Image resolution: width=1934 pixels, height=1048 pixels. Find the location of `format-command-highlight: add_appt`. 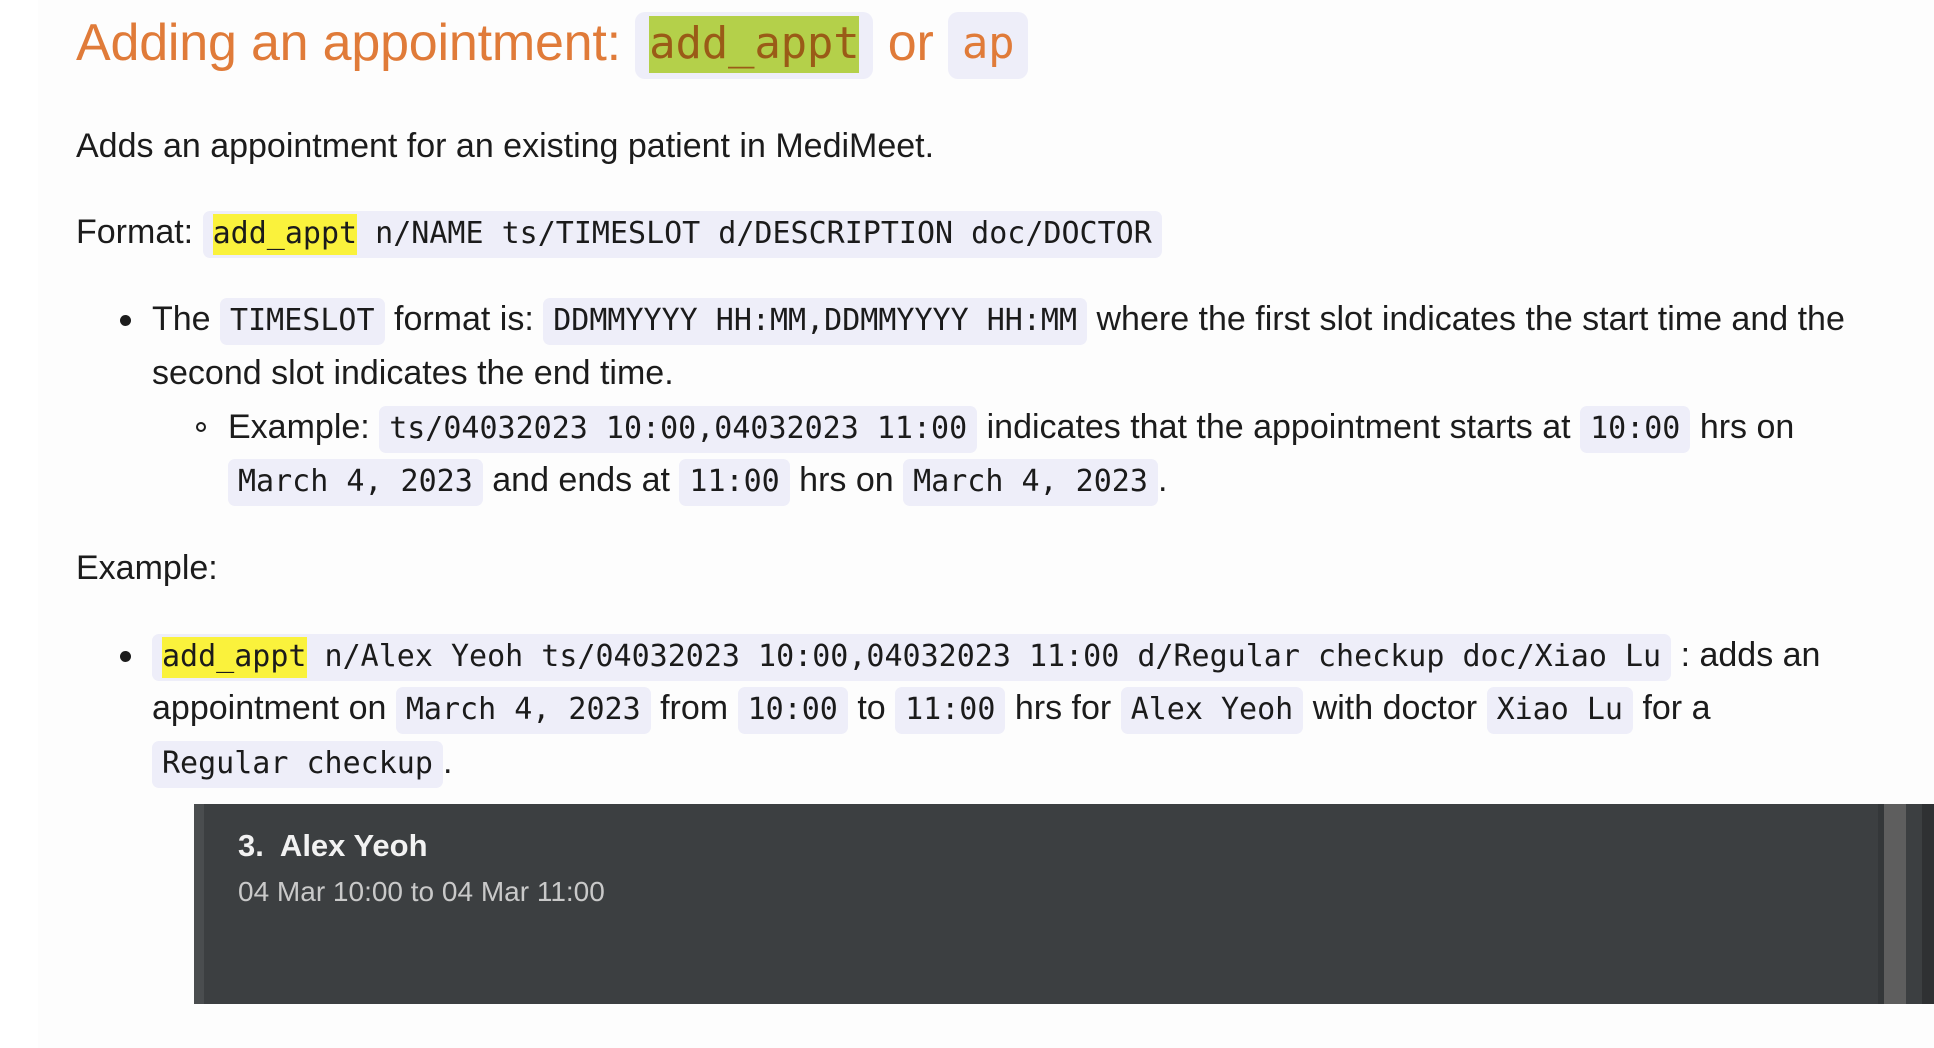

format-command-highlight: add_appt is located at coordinates (285, 235).